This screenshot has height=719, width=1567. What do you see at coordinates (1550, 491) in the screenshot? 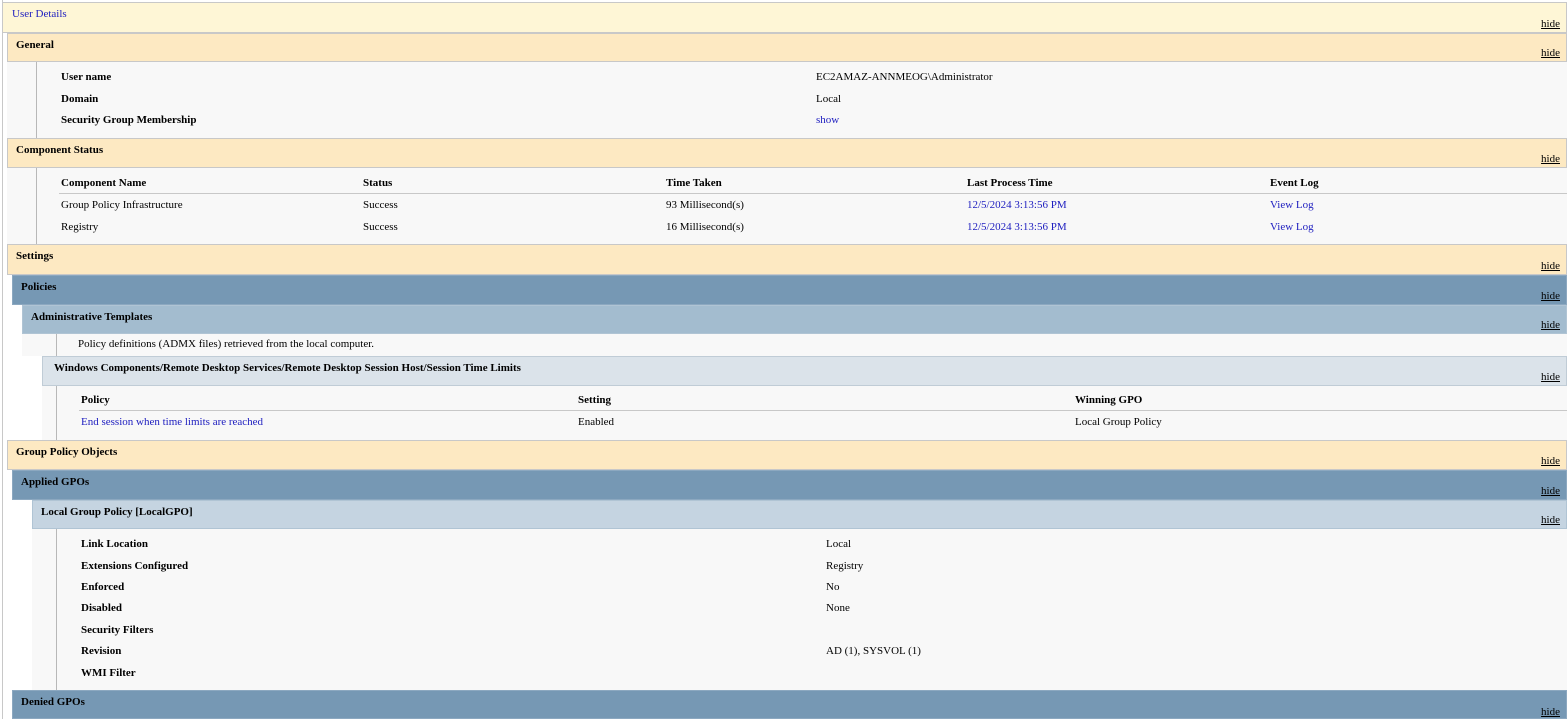
I see `applied-gpos-hide-link: hide` at bounding box center [1550, 491].